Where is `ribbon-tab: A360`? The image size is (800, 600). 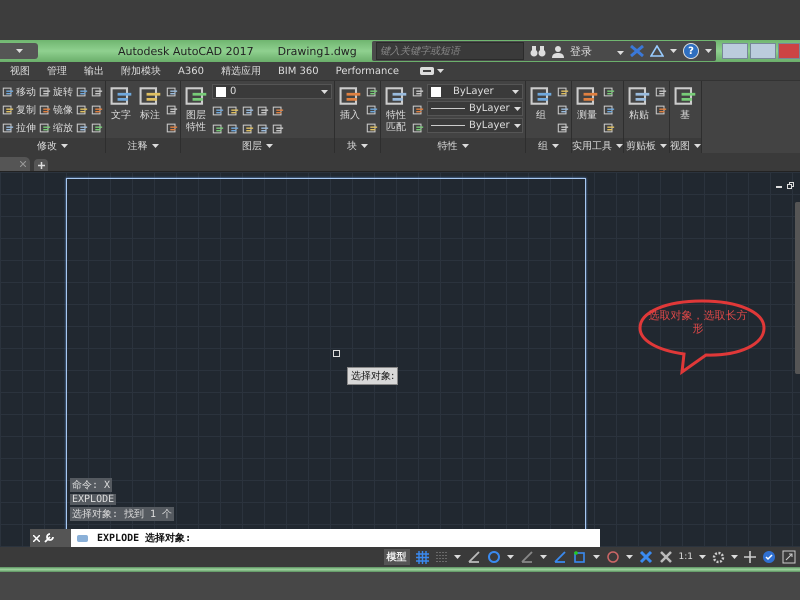
ribbon-tab: A360 is located at coordinates (191, 71).